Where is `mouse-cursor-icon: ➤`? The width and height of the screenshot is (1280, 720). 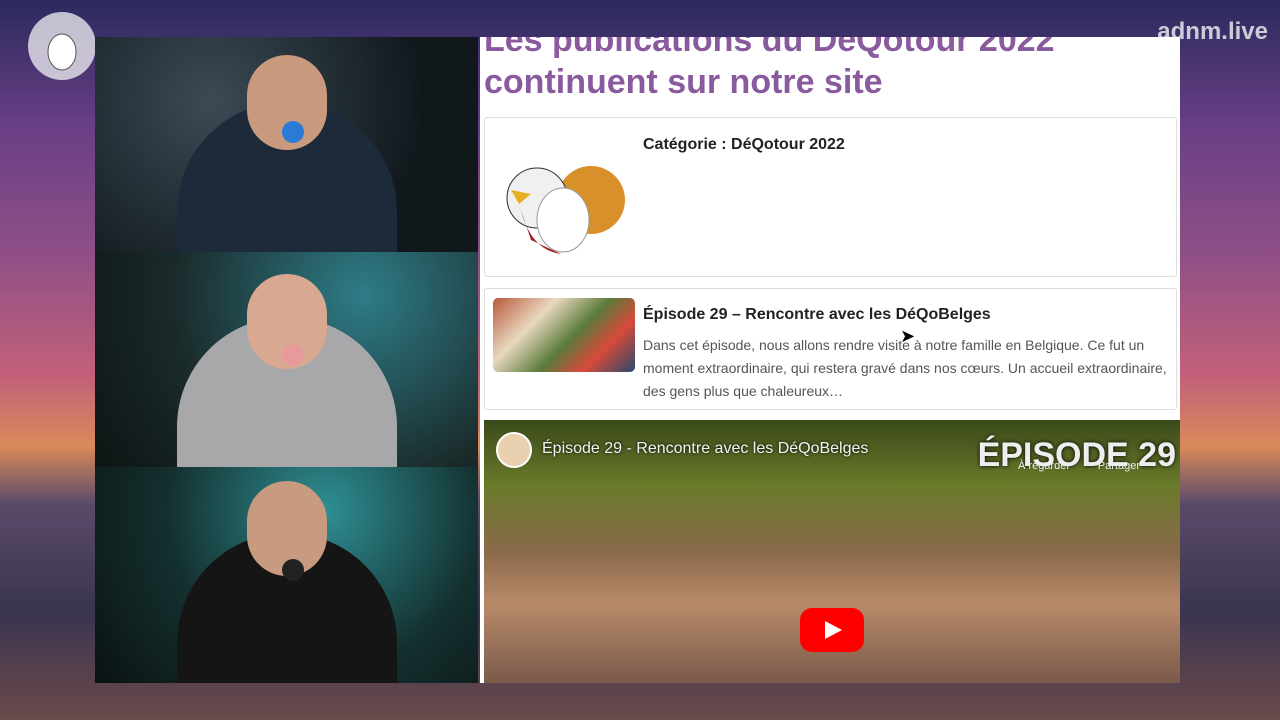 mouse-cursor-icon: ➤ is located at coordinates (908, 336).